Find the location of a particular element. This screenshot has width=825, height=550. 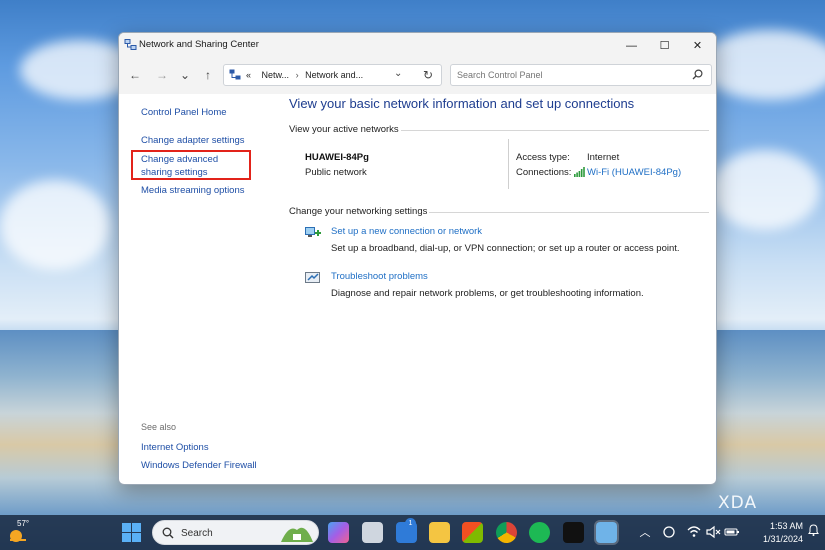

sidebar-item-control-panel-home: Control Panel Home is located at coordinates (184, 112).